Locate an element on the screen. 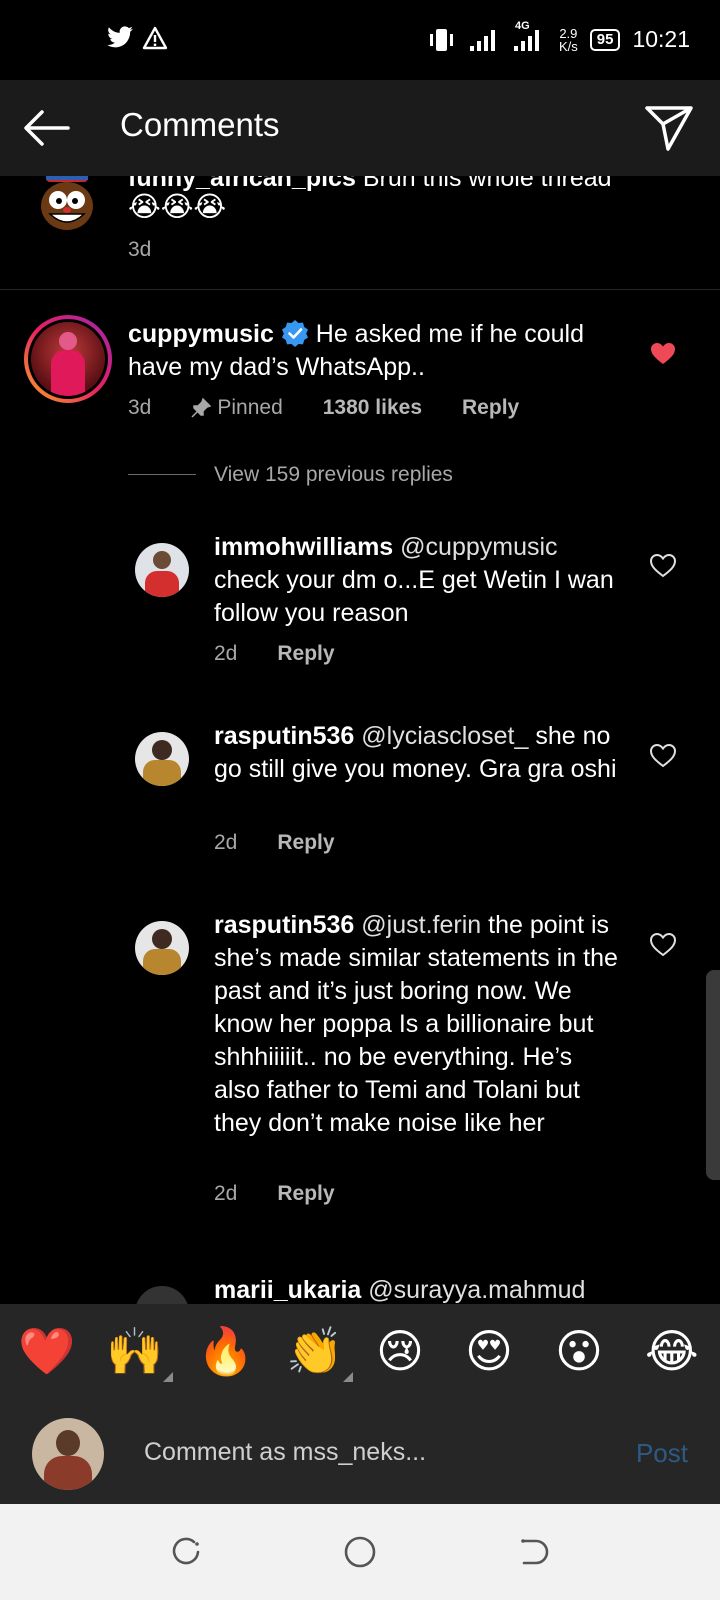  comment-emojis: 😭😭😭 is located at coordinates (177, 206).